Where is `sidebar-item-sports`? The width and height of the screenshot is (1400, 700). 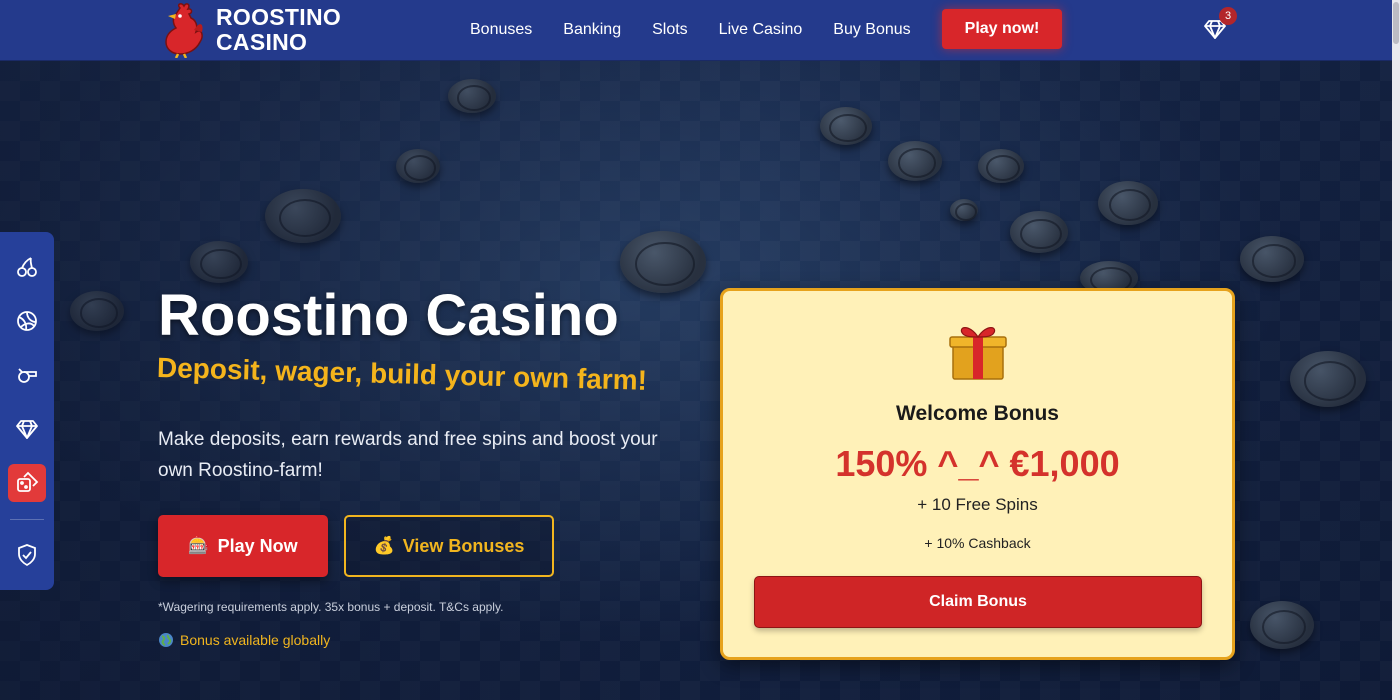
sidebar-item-sports is located at coordinates (27, 321).